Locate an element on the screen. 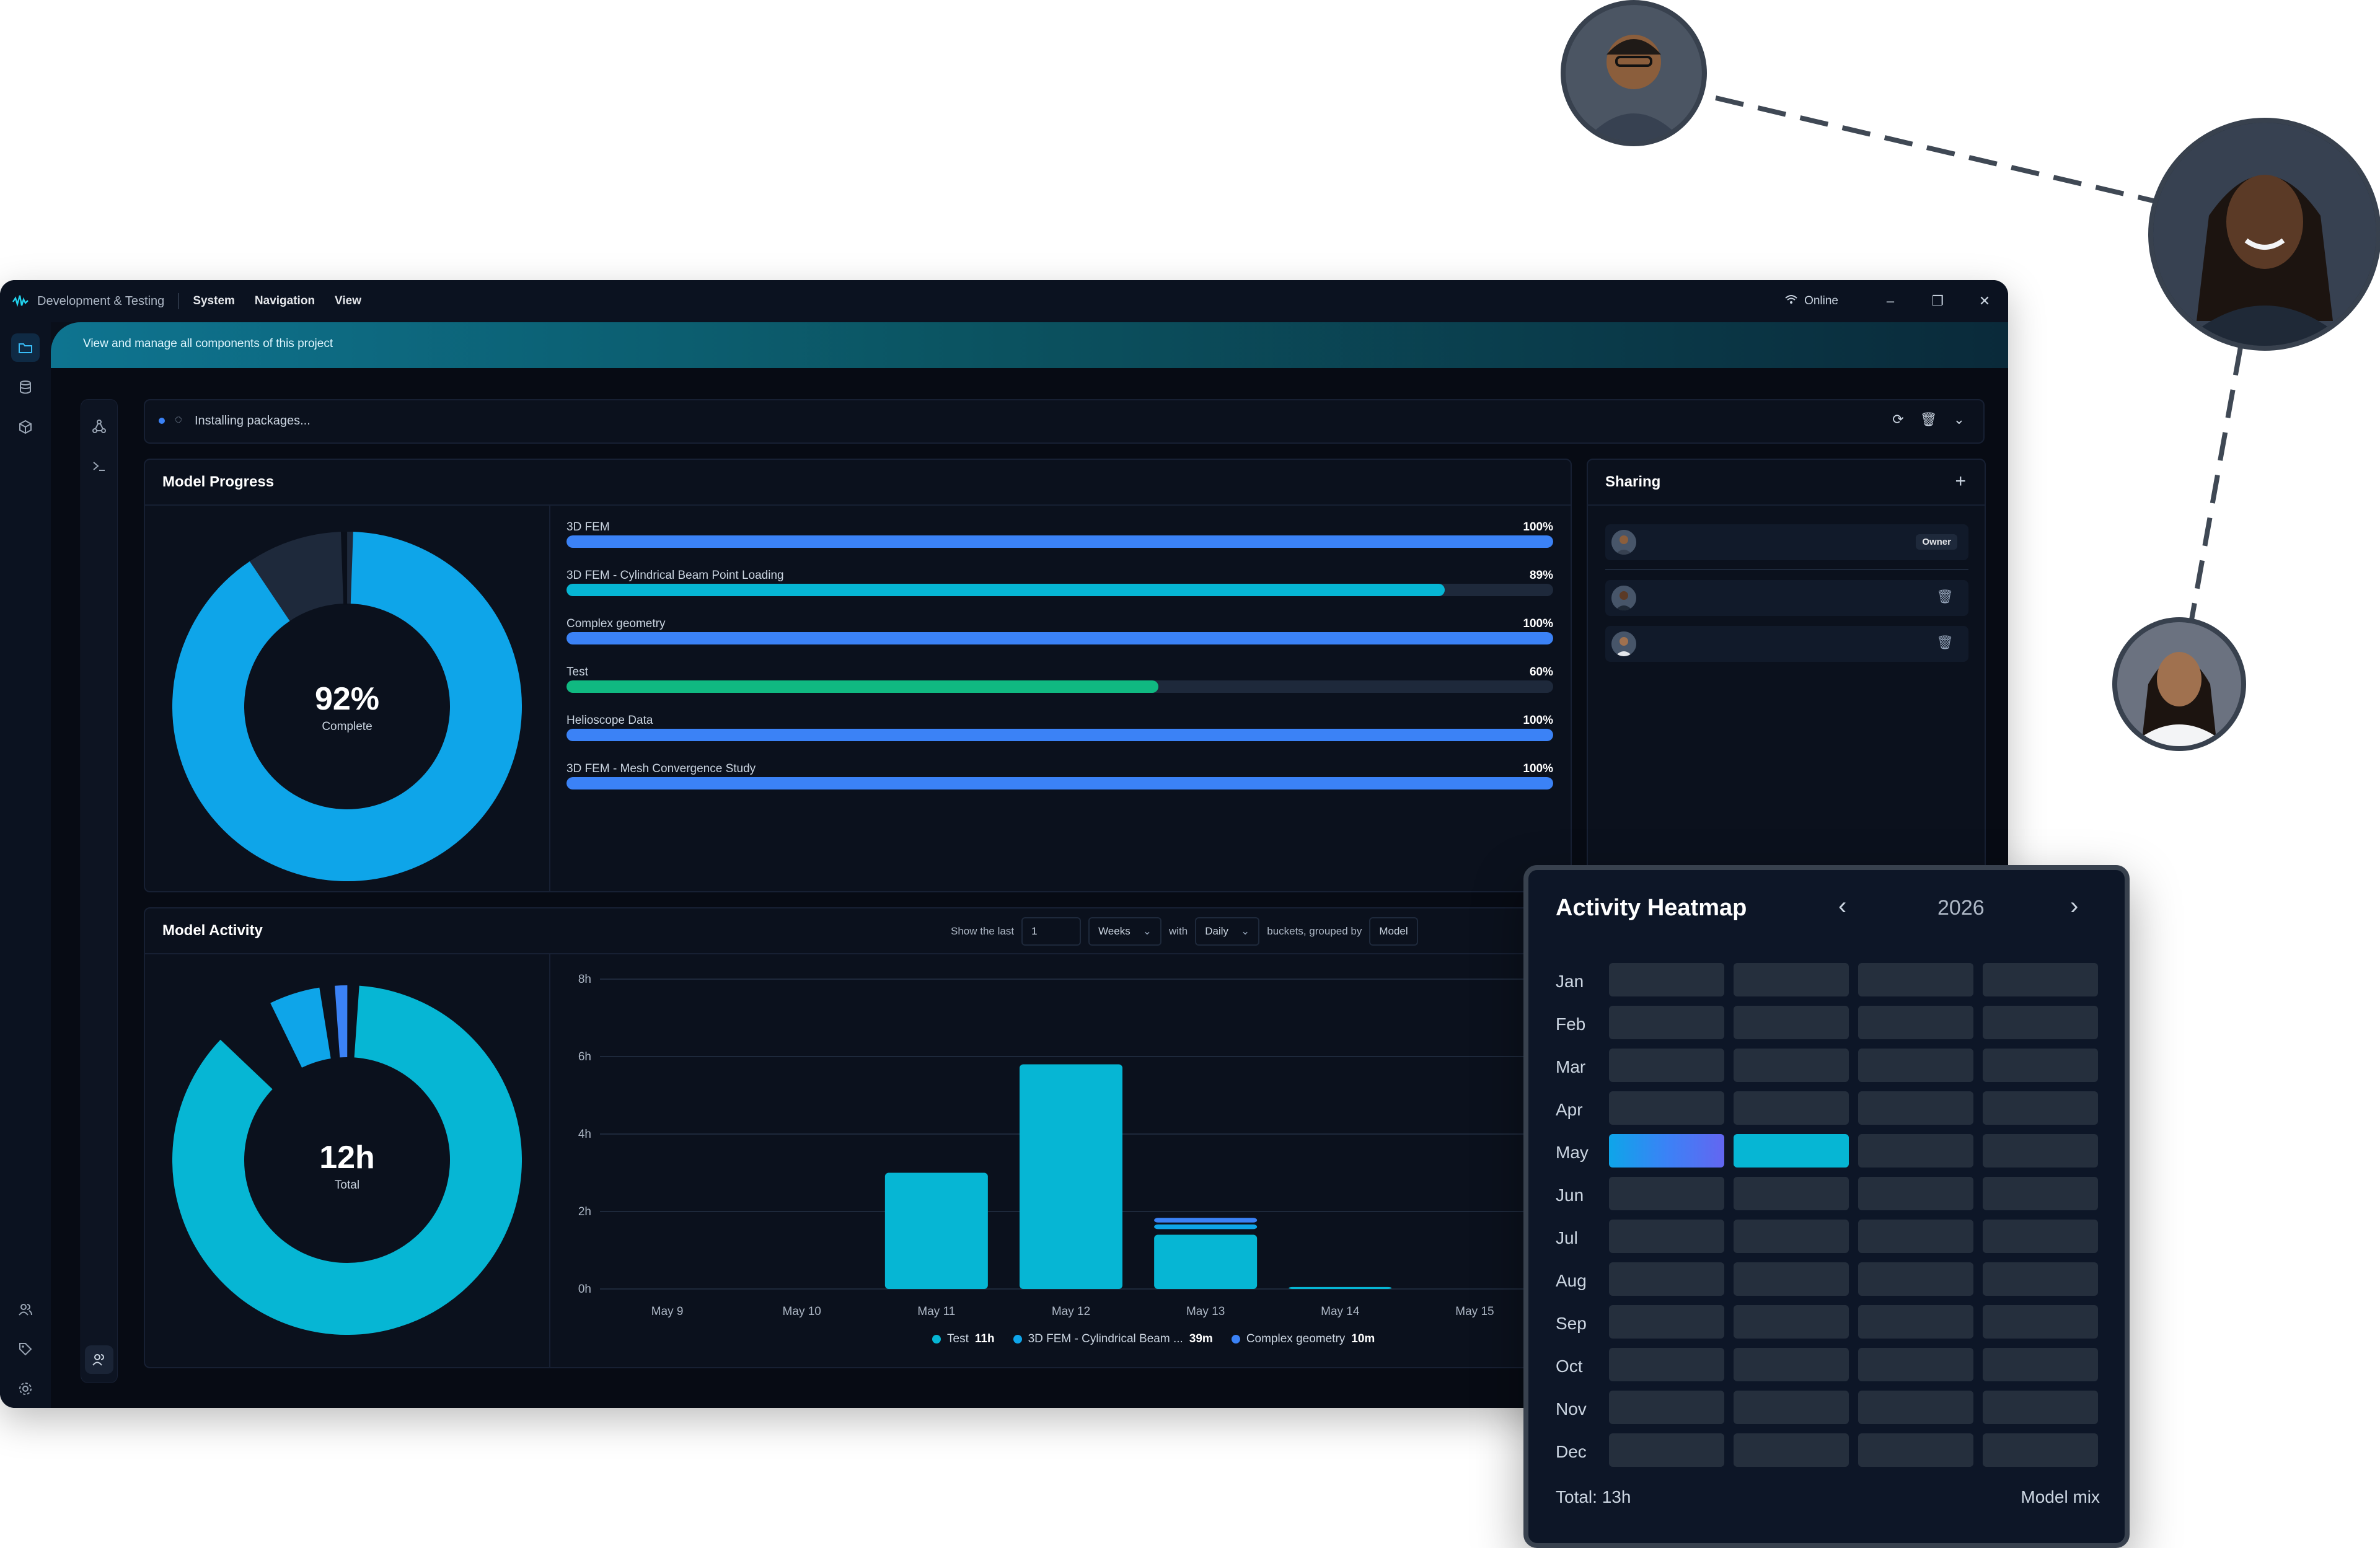  refresh-icon: ⟳ is located at coordinates (1897, 419).